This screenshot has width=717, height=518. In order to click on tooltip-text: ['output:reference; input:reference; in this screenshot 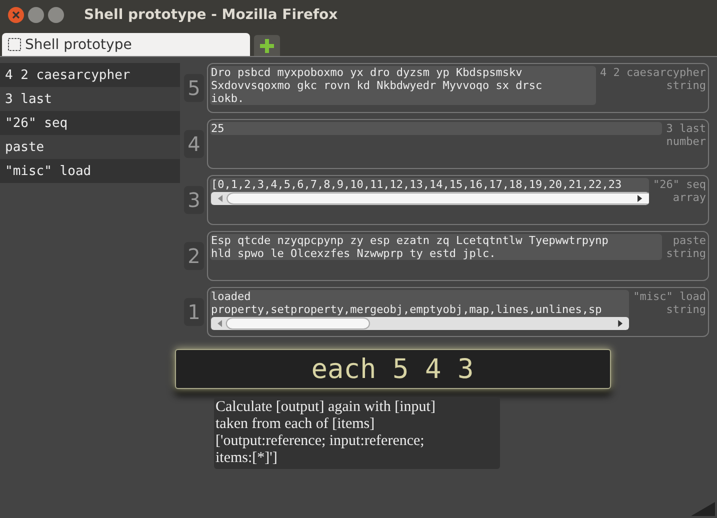, I will do `click(321, 441)`.